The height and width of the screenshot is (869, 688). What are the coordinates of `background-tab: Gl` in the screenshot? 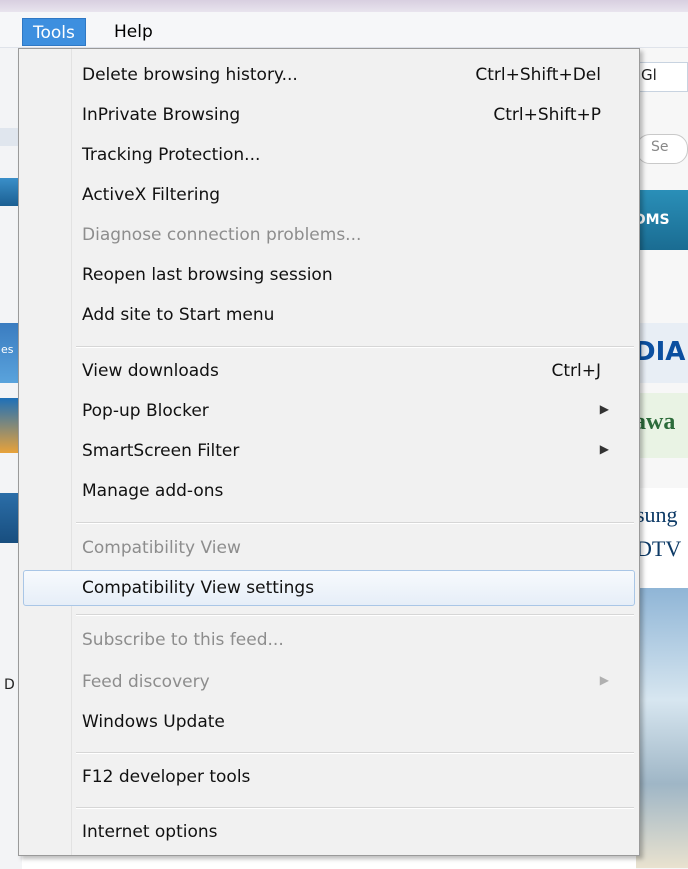 It's located at (662, 77).